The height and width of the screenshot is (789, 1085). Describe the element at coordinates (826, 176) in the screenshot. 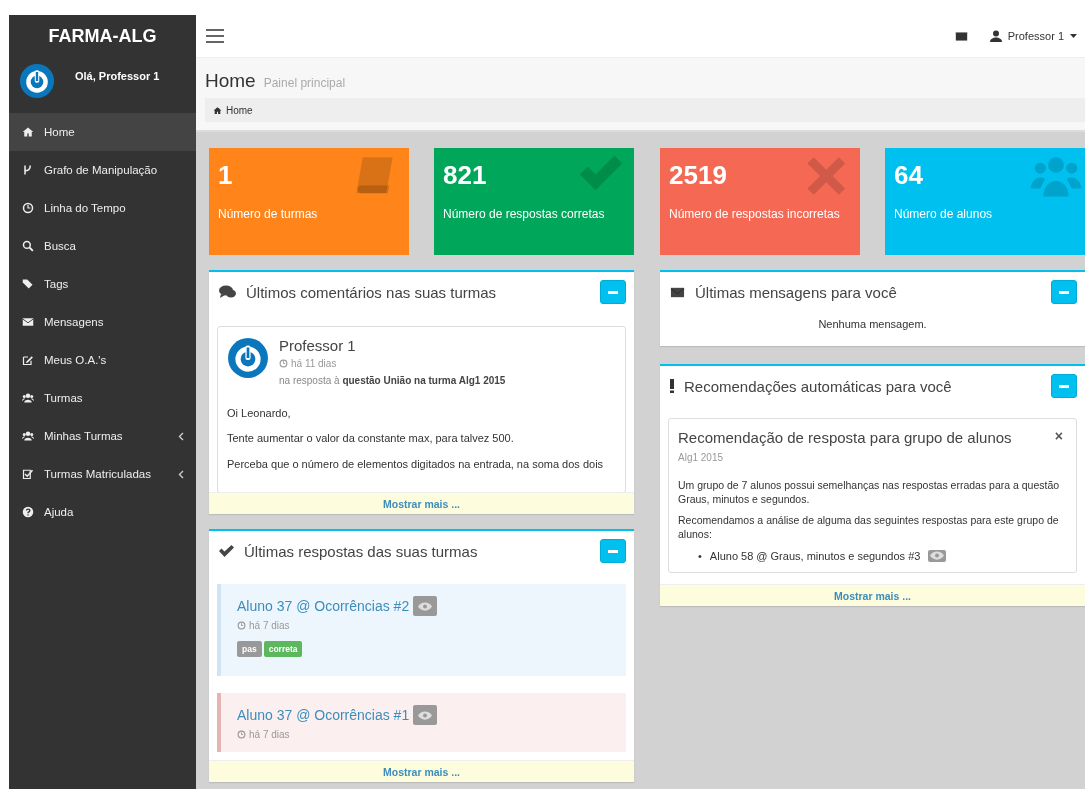

I see `cross-icon` at that location.